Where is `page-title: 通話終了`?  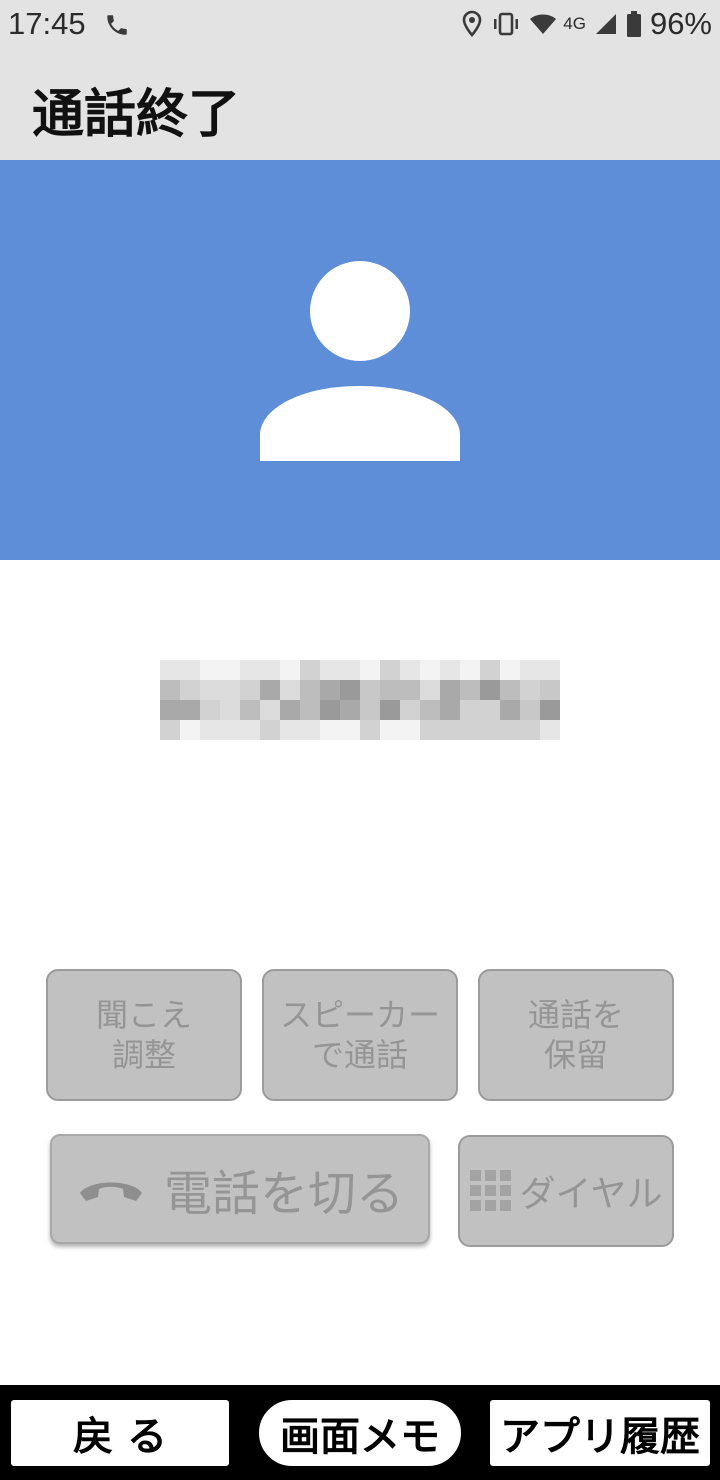
page-title: 通話終了 is located at coordinates (136, 115).